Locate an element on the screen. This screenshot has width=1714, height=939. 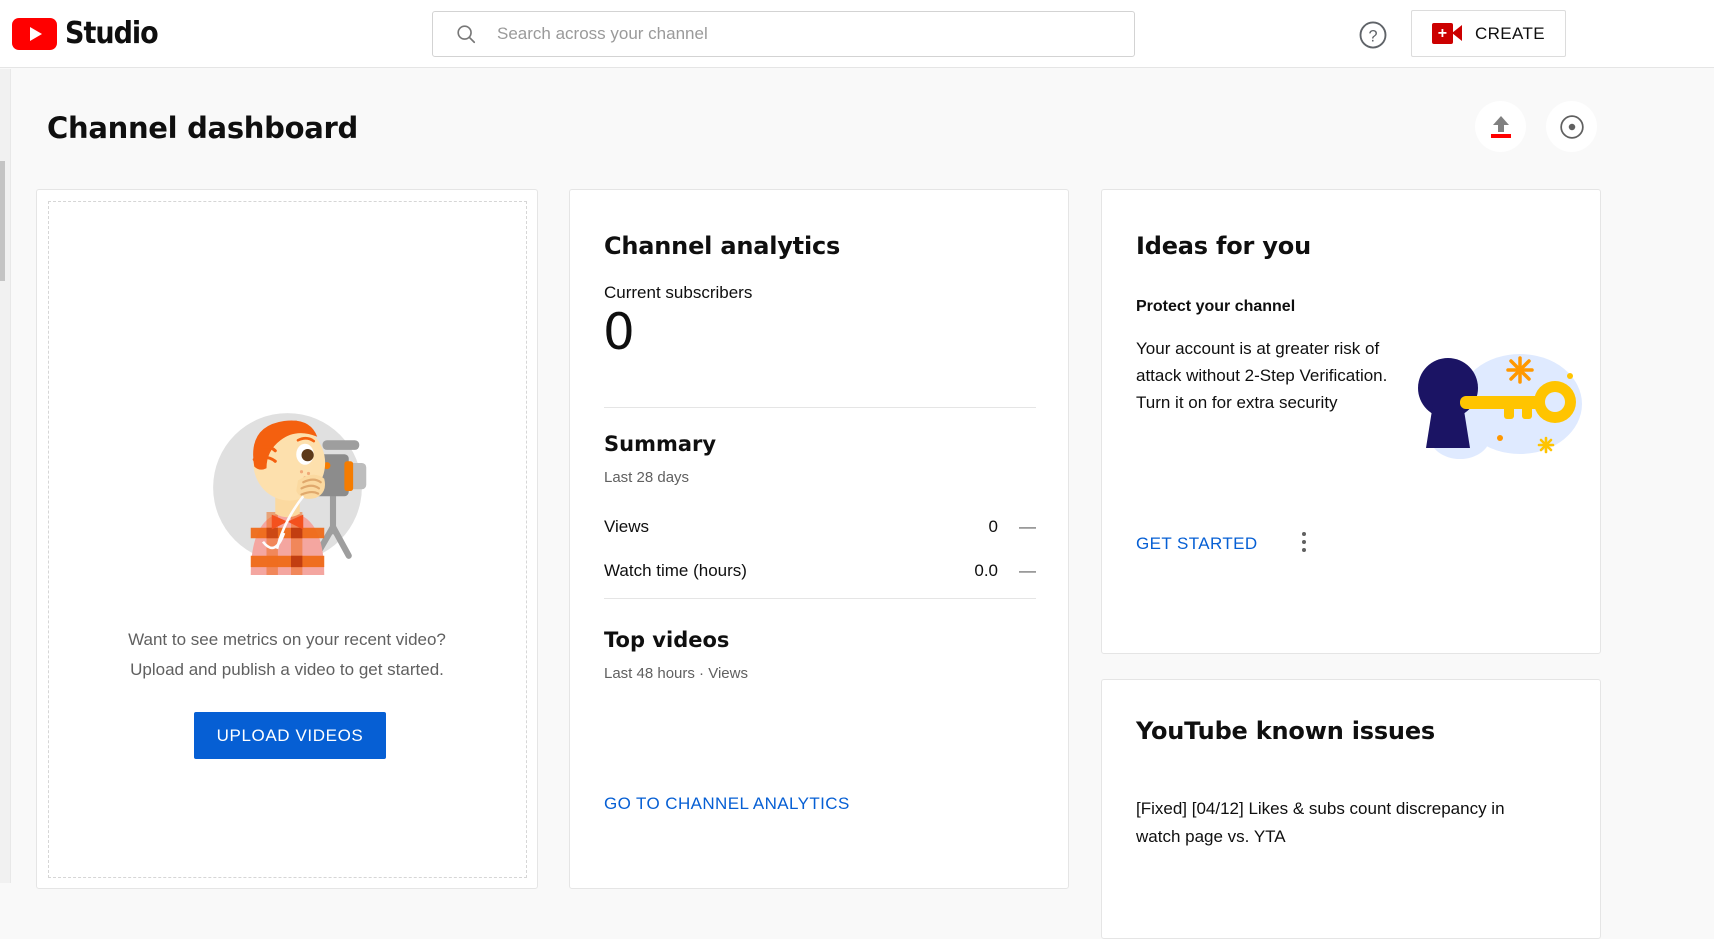
live-stream-icon is located at coordinates (1571, 126).